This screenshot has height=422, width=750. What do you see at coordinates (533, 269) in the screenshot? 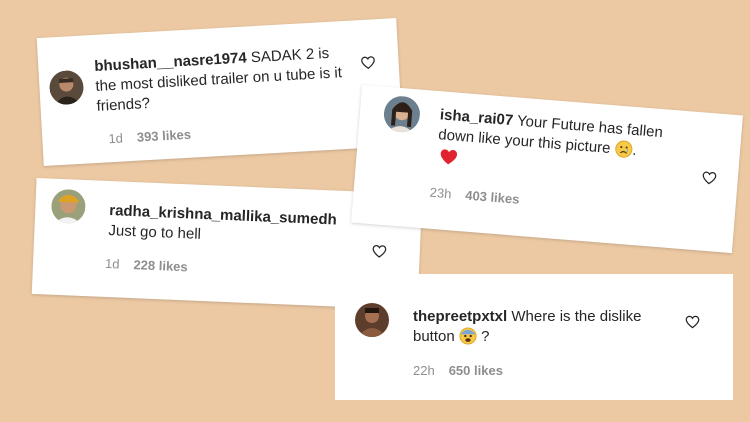
I see `hidden-meta-strip` at bounding box center [533, 269].